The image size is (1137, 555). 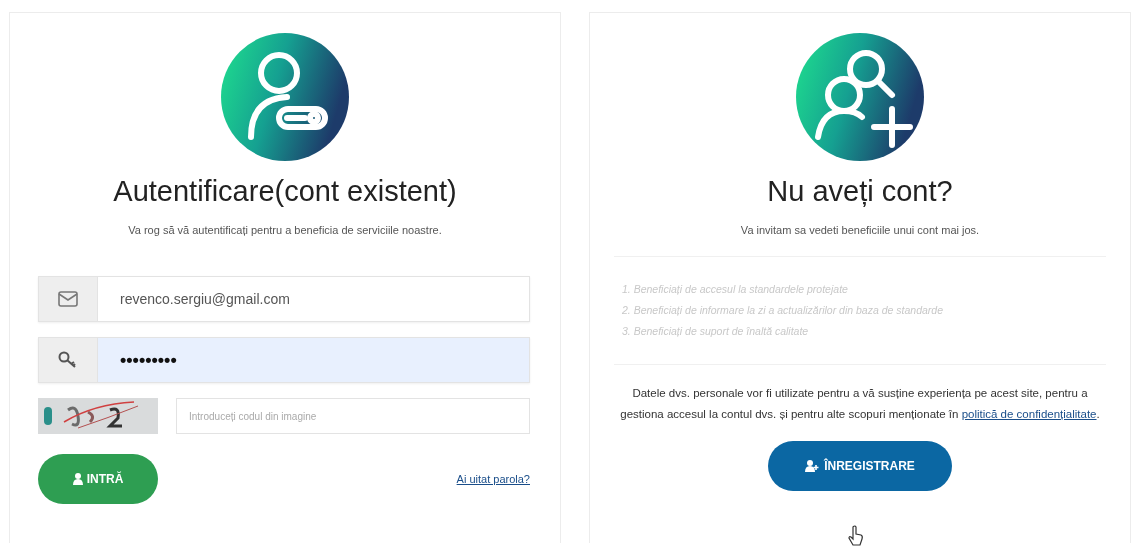 What do you see at coordinates (284, 299) in the screenshot?
I see `email-field: revenco.sergiu@gmail.com` at bounding box center [284, 299].